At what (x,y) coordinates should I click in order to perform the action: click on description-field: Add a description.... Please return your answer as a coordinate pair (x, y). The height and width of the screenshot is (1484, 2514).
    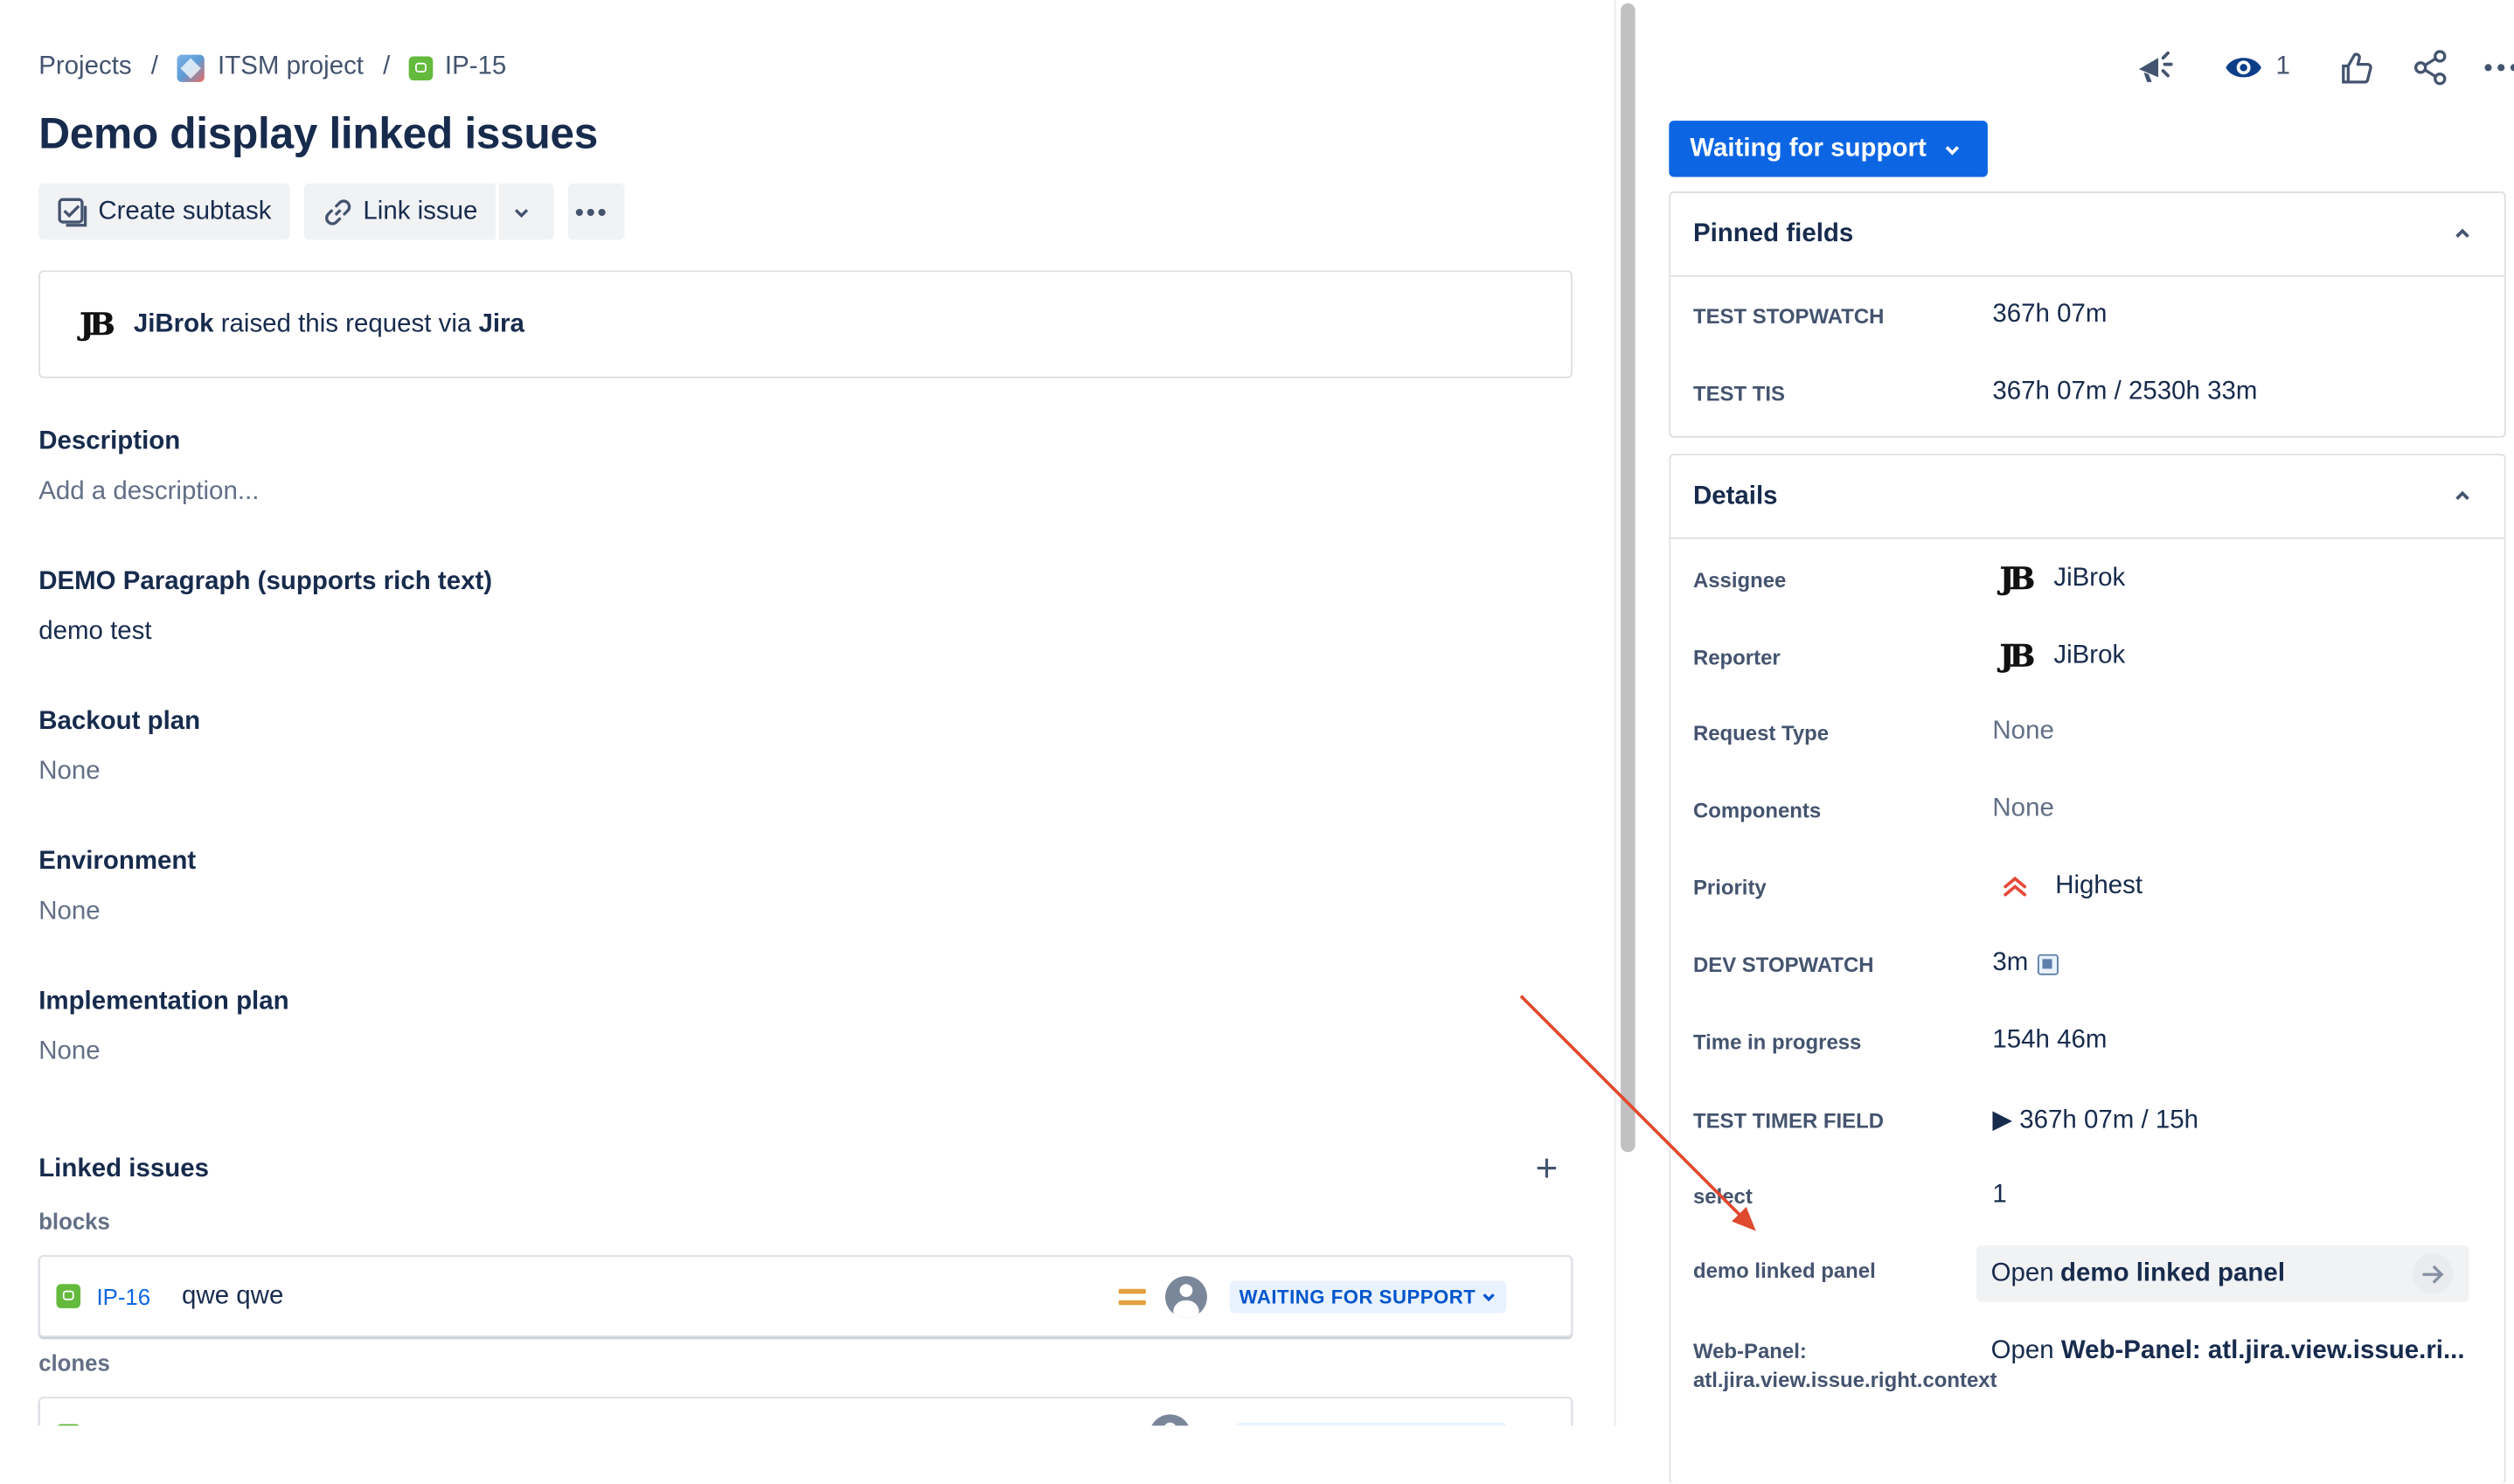
    Looking at the image, I should click on (148, 492).